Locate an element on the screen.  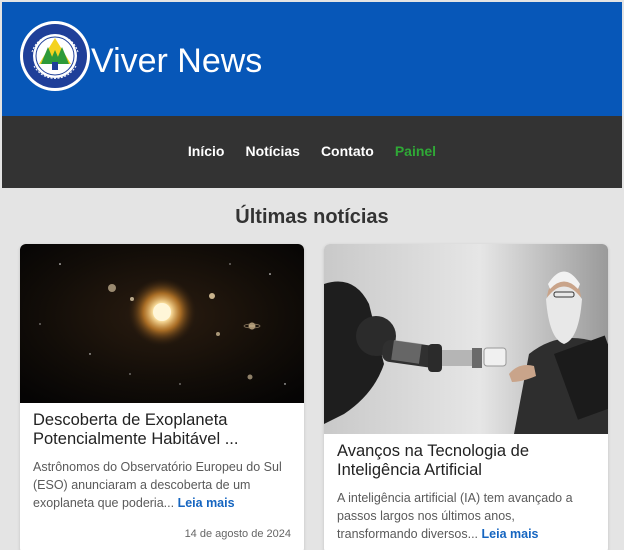
main-nav: Início Notícias Contato Painel is located at coordinates (312, 152).